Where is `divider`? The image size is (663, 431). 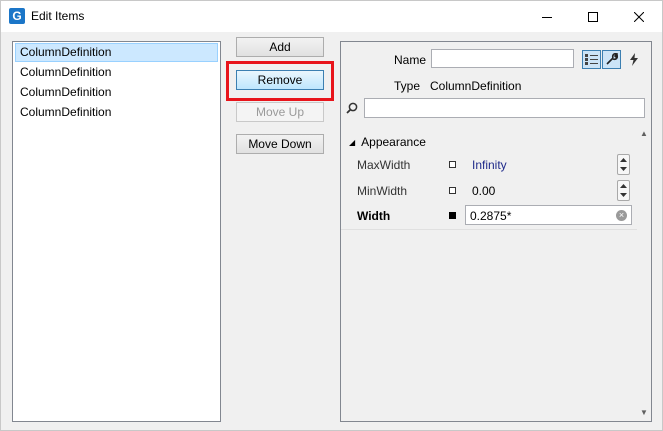
divider is located at coordinates (489, 229).